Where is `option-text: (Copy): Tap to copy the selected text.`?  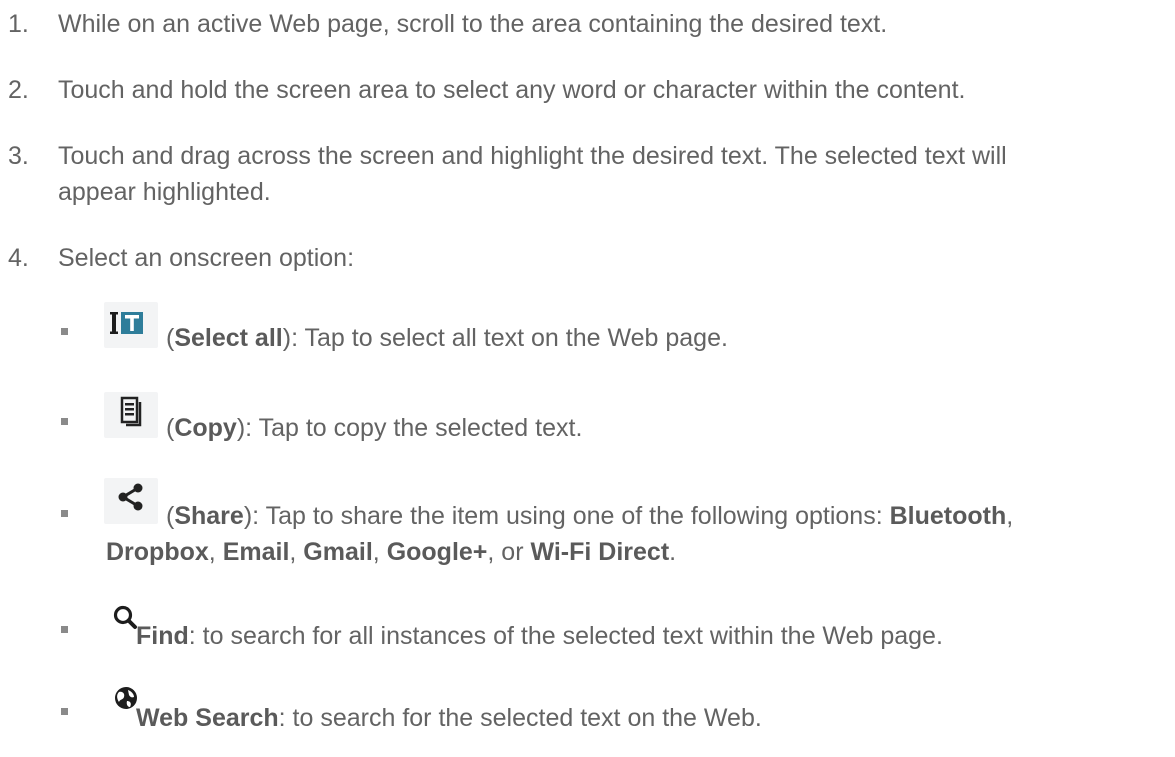
option-text: (Copy): Tap to copy the selected text. is located at coordinates (374, 428).